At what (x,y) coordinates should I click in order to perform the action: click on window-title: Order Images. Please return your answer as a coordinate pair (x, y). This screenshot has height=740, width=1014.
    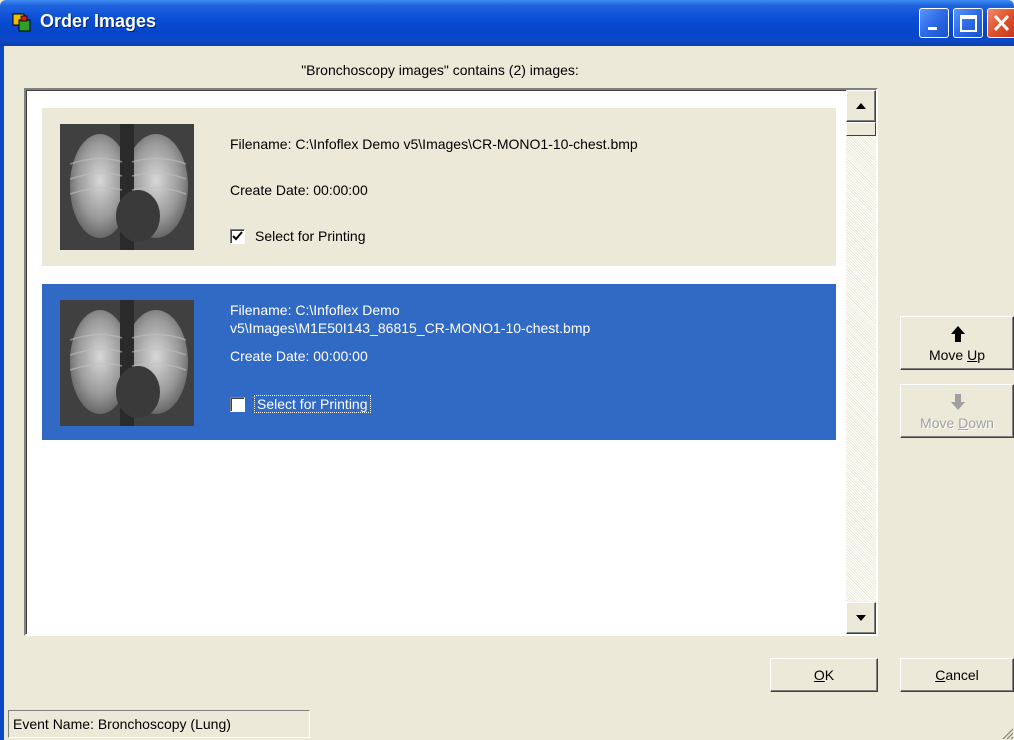
    Looking at the image, I should click on (98, 21).